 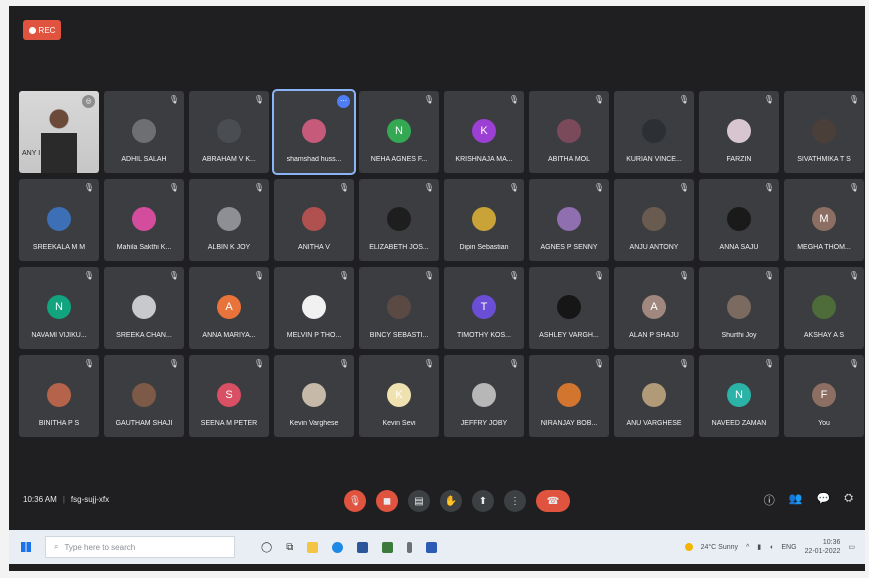 I want to click on participant-name: SREEKALA M M, so click(x=59, y=247).